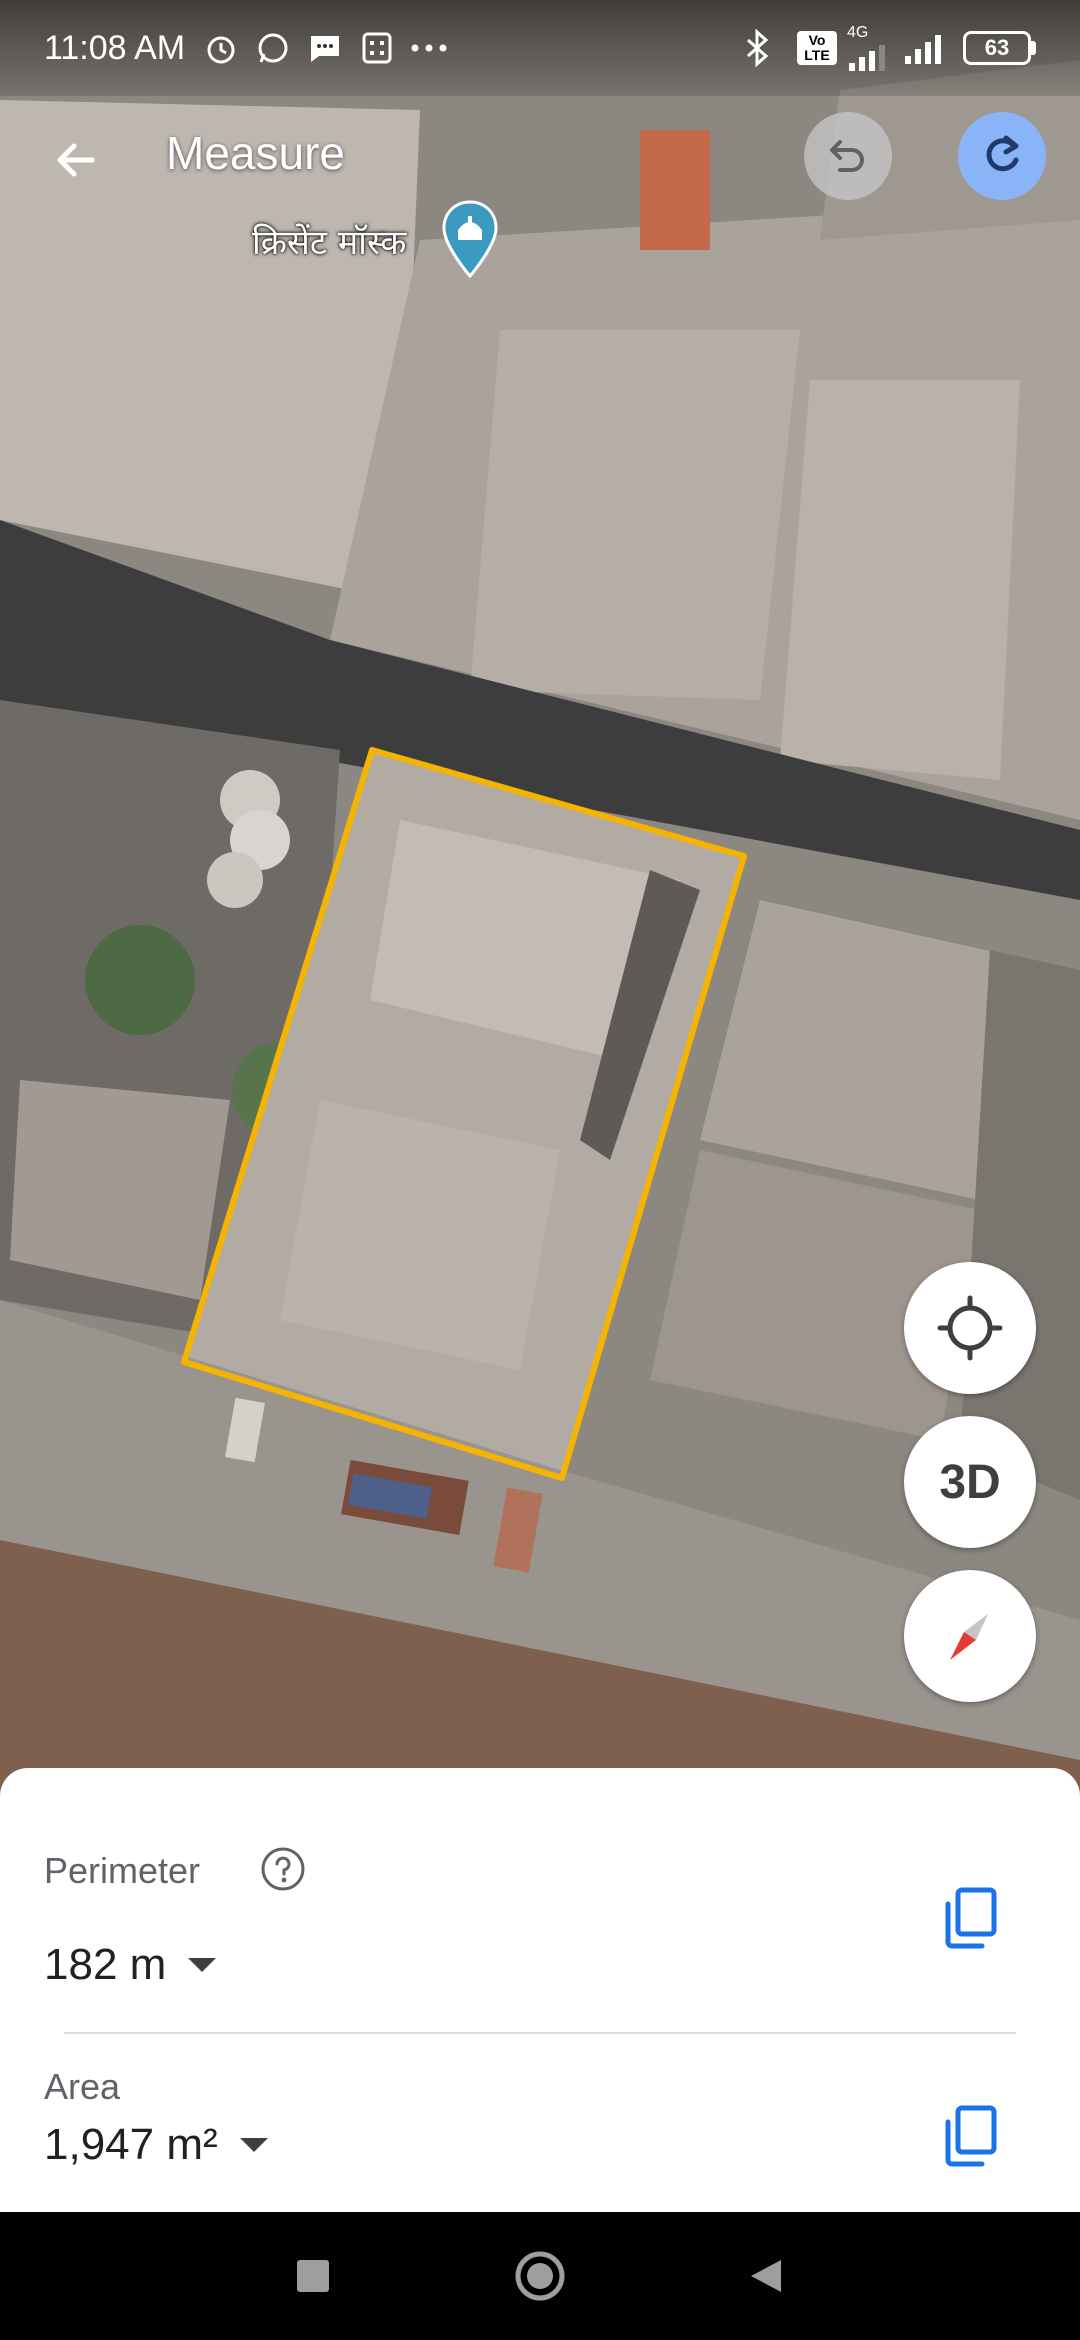 The width and height of the screenshot is (1080, 2340). I want to click on redo-button, so click(1002, 156).